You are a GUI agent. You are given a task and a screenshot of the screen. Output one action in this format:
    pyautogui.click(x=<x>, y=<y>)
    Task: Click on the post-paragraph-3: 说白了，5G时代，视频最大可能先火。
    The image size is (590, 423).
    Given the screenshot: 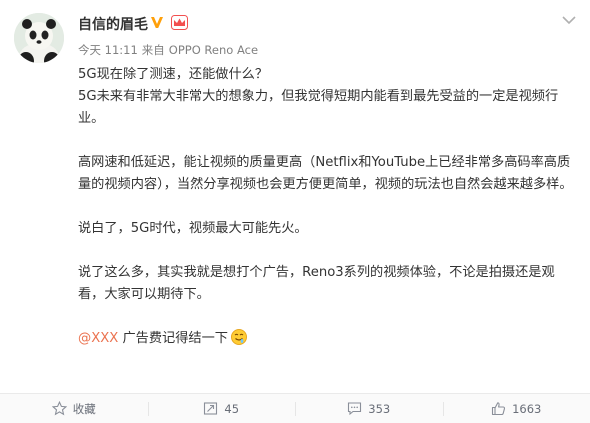 What is the action you would take?
    pyautogui.click(x=193, y=228)
    